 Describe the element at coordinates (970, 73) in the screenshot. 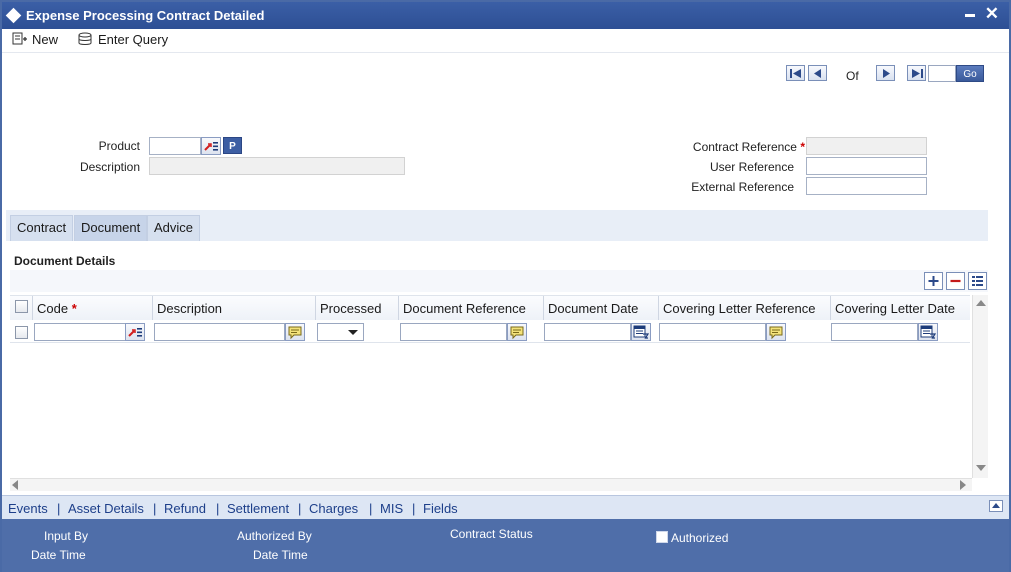

I see `go-button: Go` at that location.